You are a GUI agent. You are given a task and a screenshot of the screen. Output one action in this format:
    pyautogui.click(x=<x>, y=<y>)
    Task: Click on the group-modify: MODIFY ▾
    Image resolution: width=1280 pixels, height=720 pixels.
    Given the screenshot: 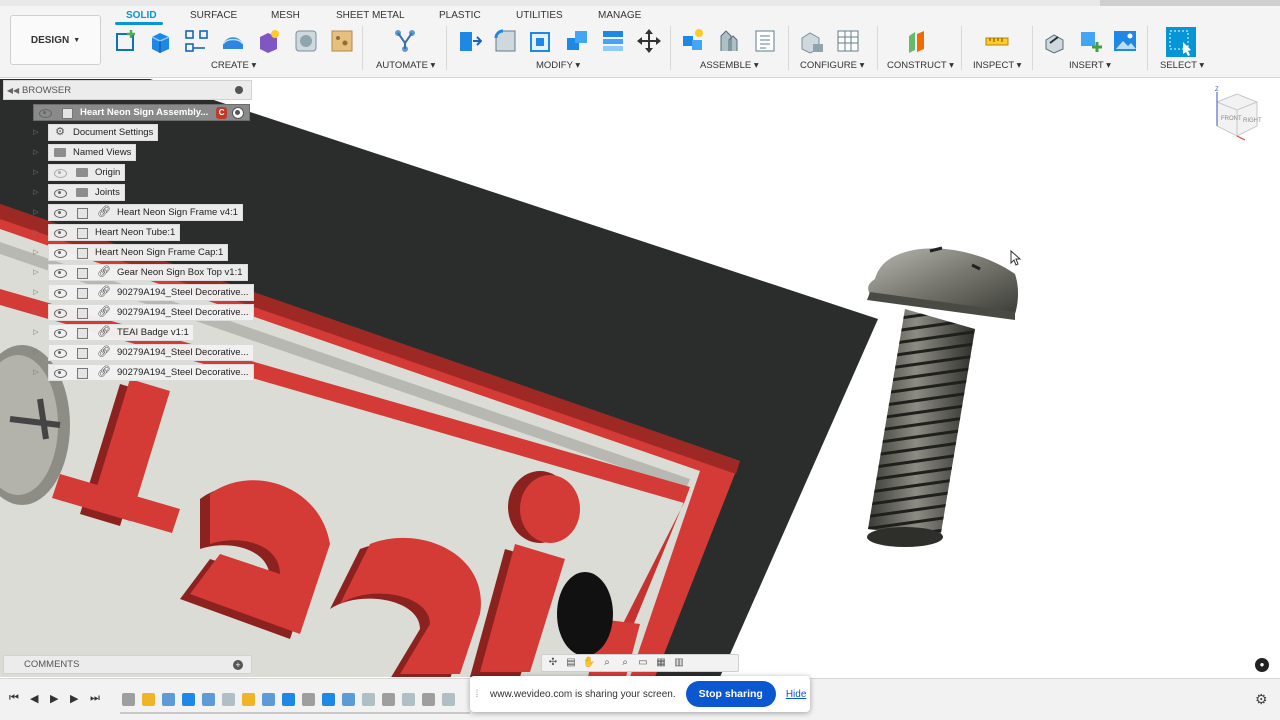 What is the action you would take?
    pyautogui.click(x=558, y=65)
    